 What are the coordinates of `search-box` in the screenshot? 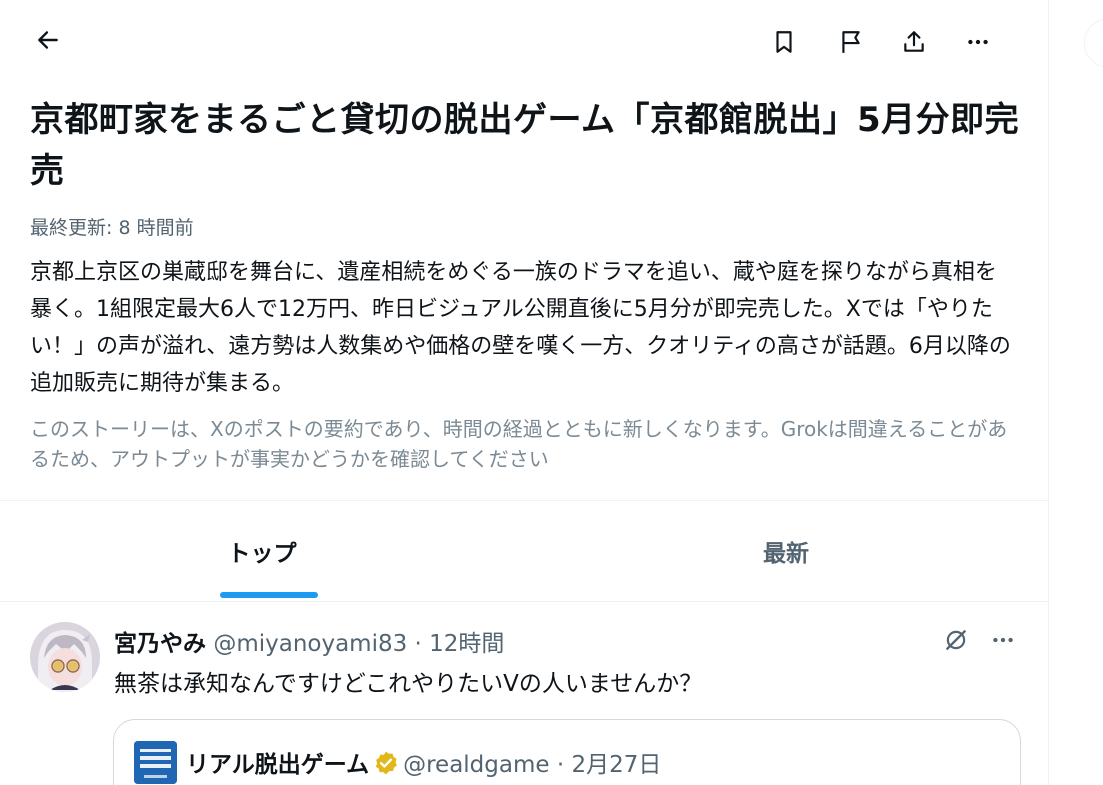 It's located at (1093, 43).